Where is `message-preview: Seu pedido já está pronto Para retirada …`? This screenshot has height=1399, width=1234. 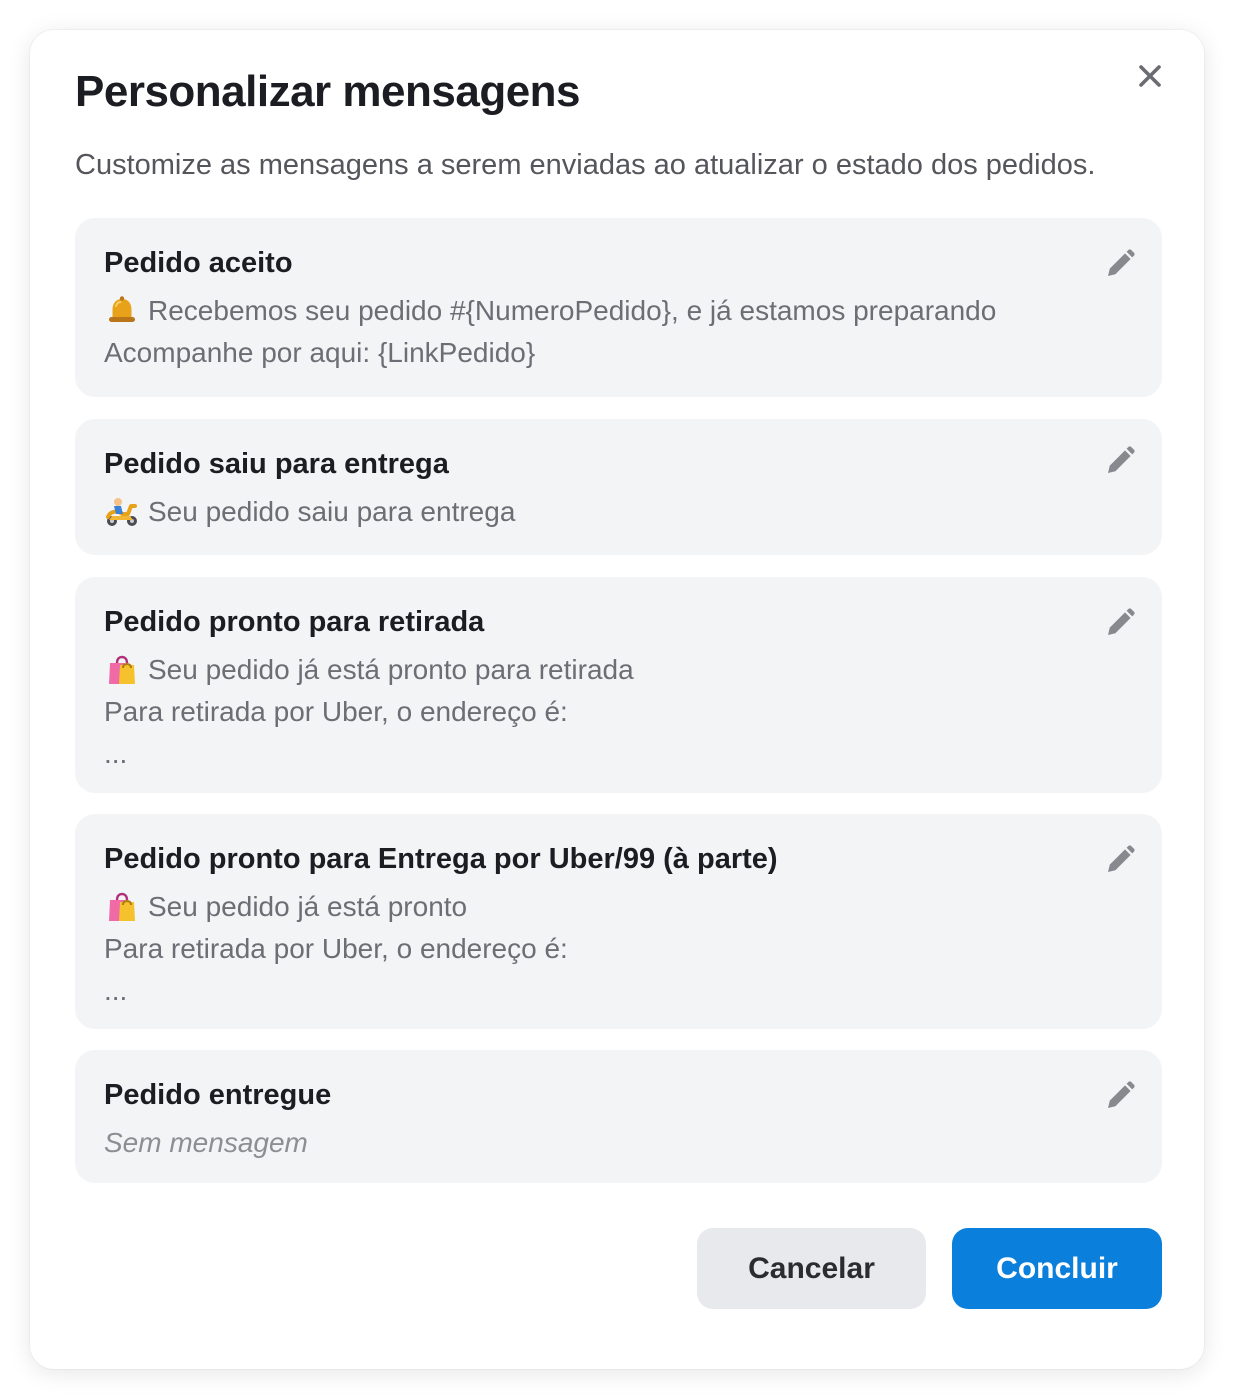
message-preview: Seu pedido já está pronto Para retirada … is located at coordinates (618, 949).